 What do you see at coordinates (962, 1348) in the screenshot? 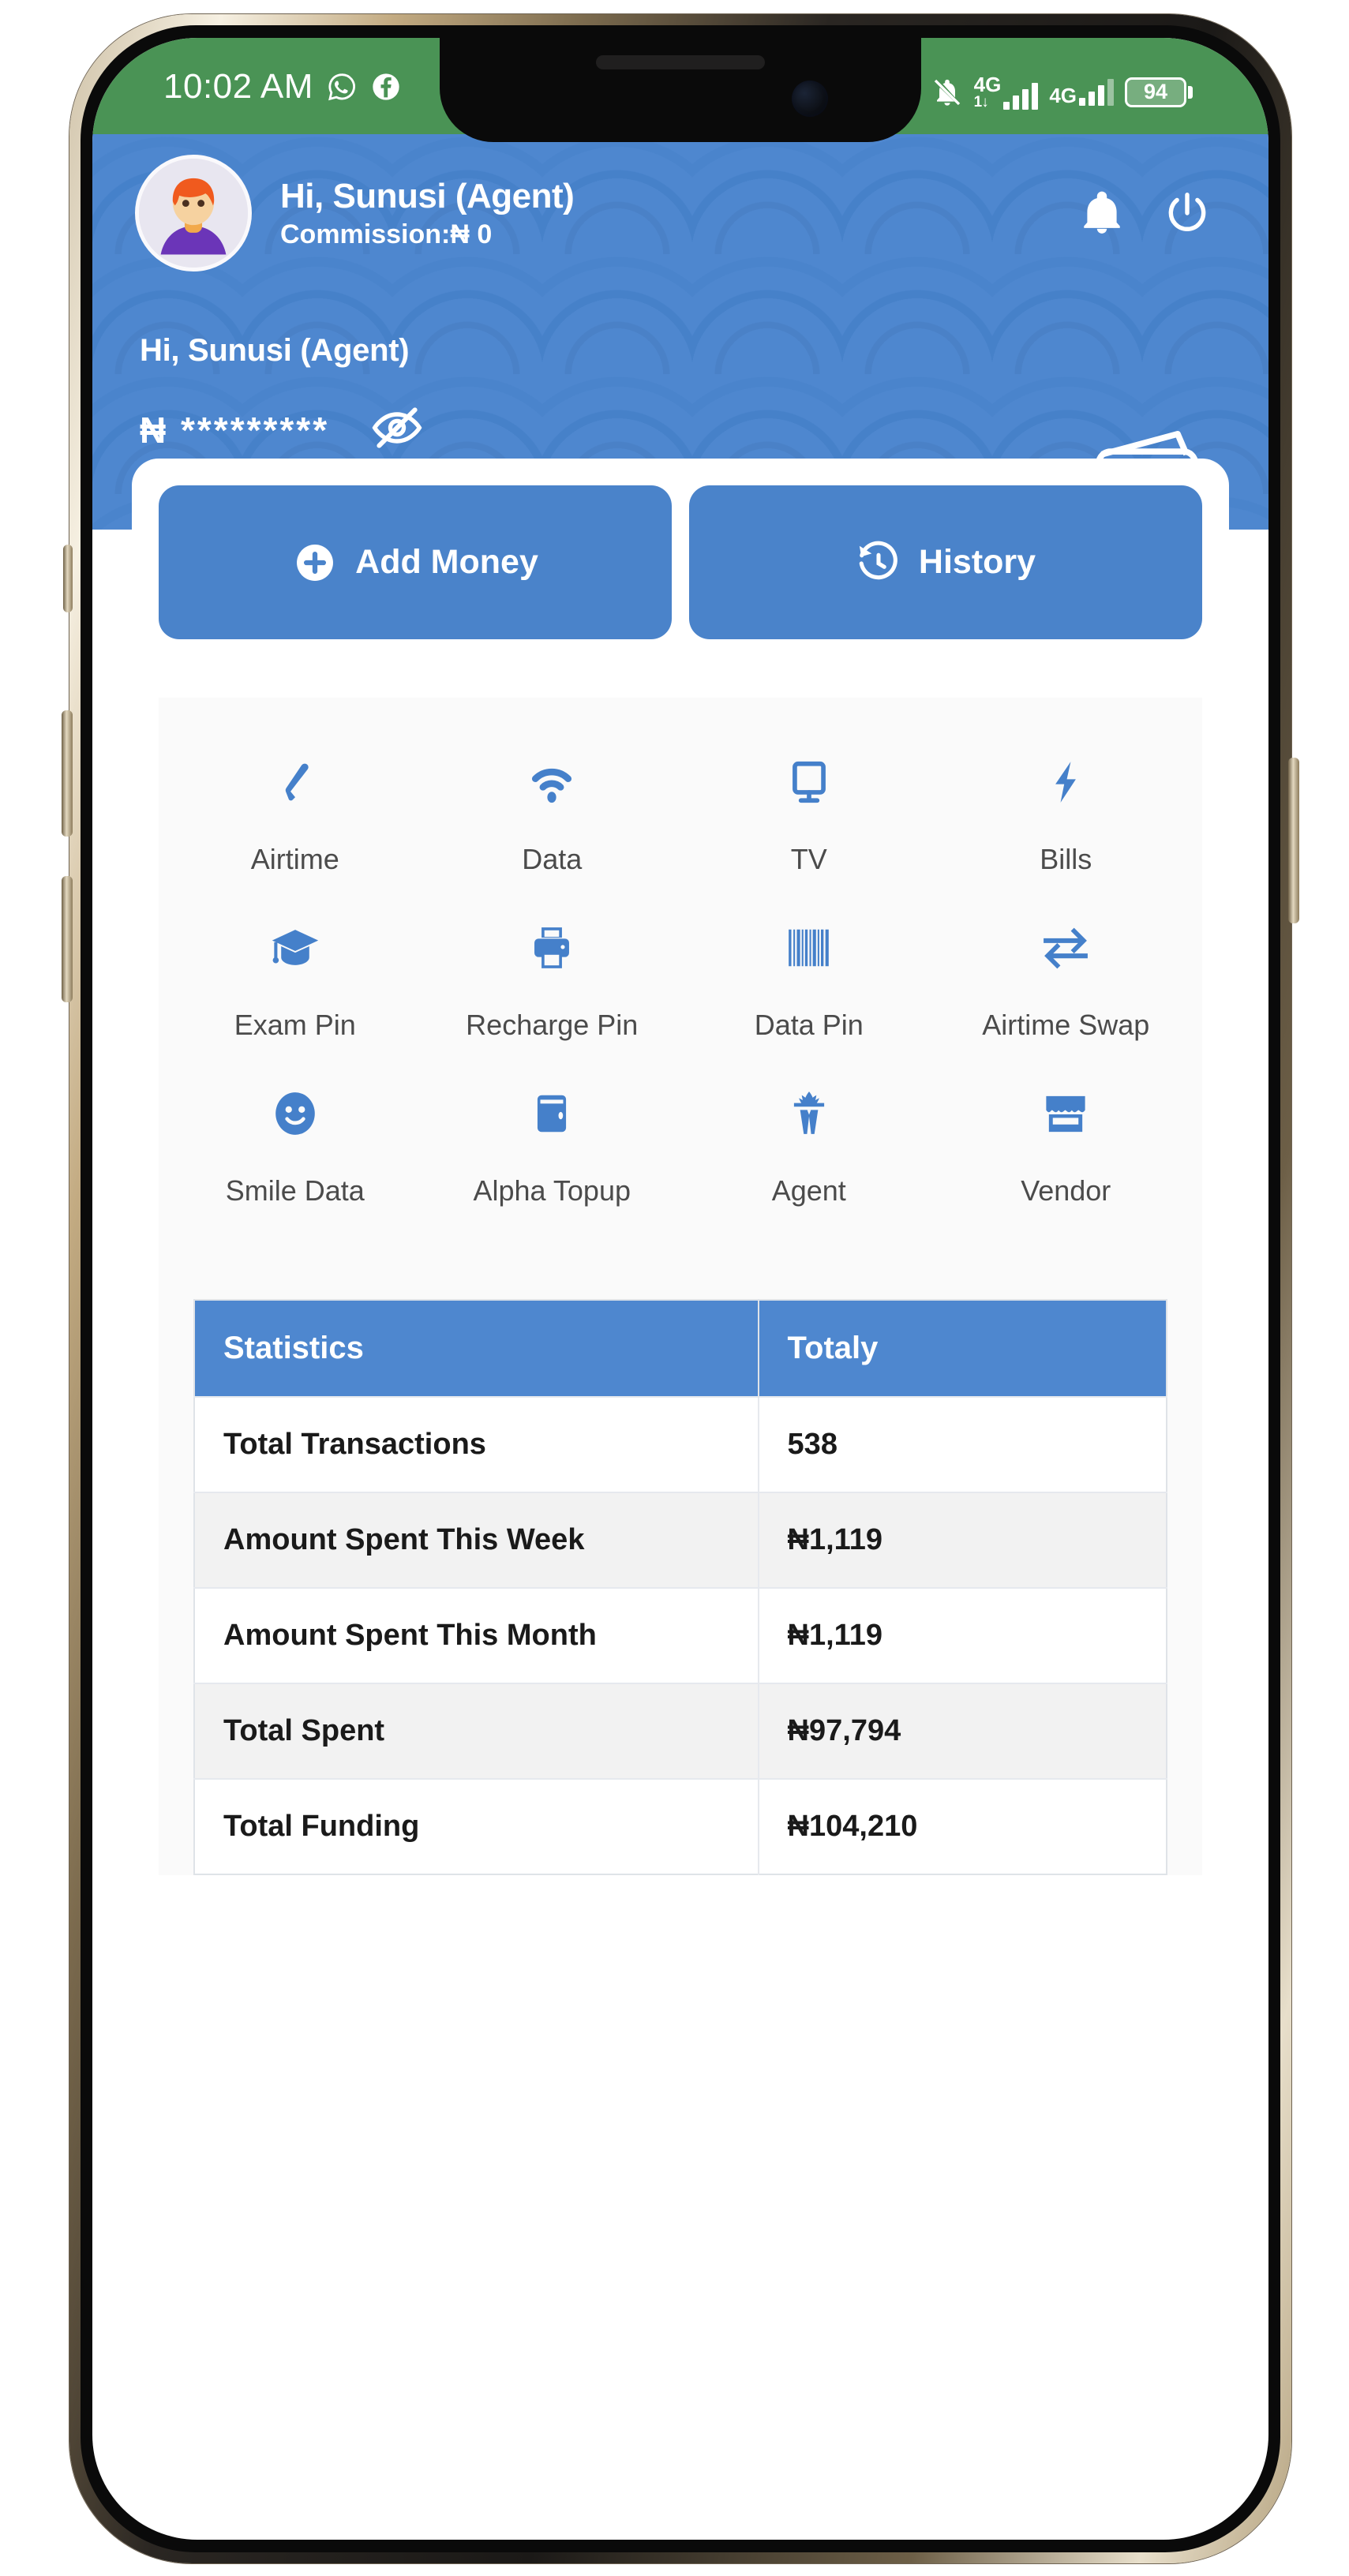
I see `column-header-totaly: Totaly` at bounding box center [962, 1348].